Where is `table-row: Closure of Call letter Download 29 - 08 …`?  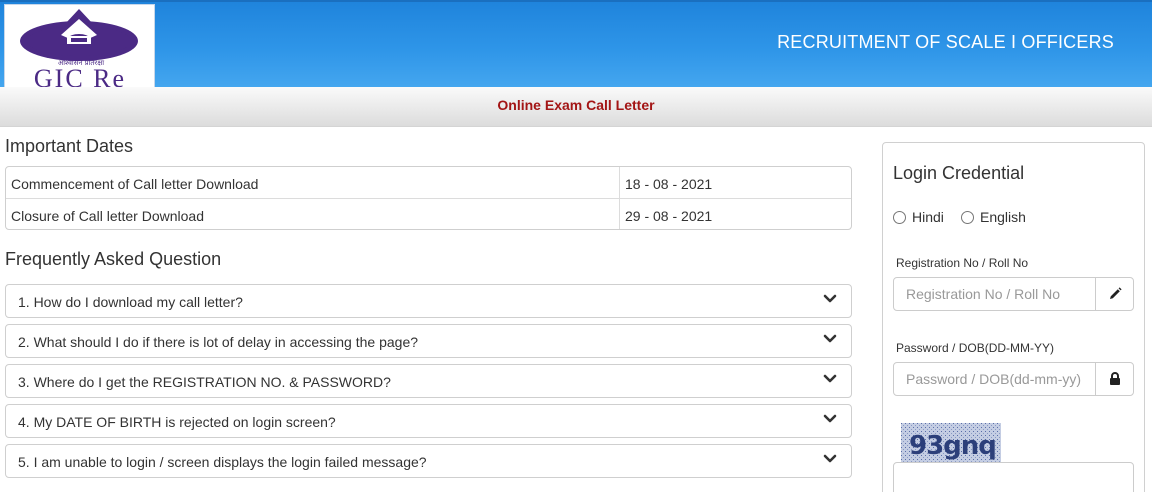
table-row: Closure of Call letter Download 29 - 08 … is located at coordinates (428, 213).